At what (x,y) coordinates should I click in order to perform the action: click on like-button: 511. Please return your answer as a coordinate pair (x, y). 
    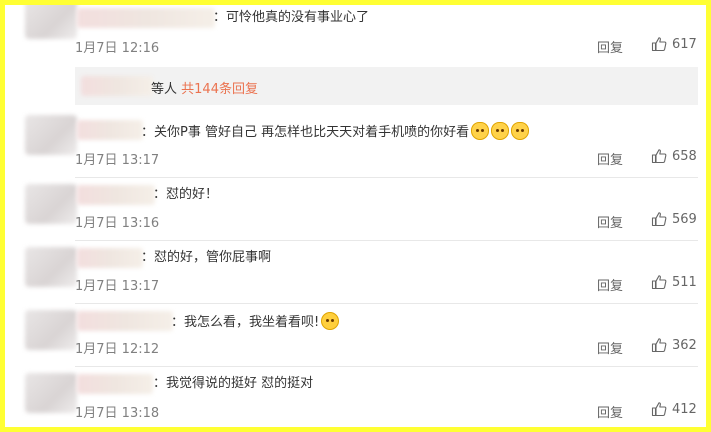
    Looking at the image, I should click on (674, 282).